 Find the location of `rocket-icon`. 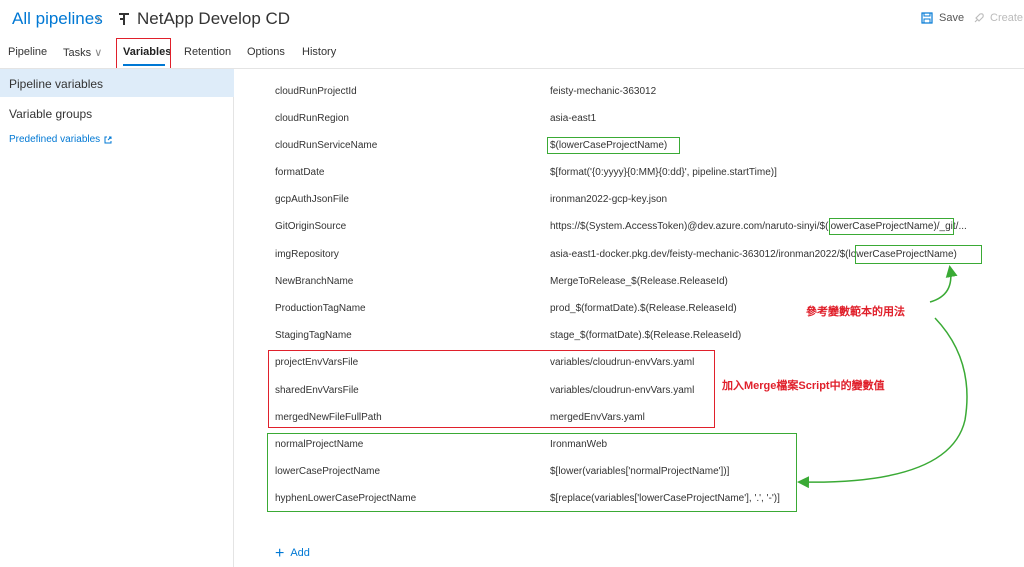

rocket-icon is located at coordinates (979, 18).